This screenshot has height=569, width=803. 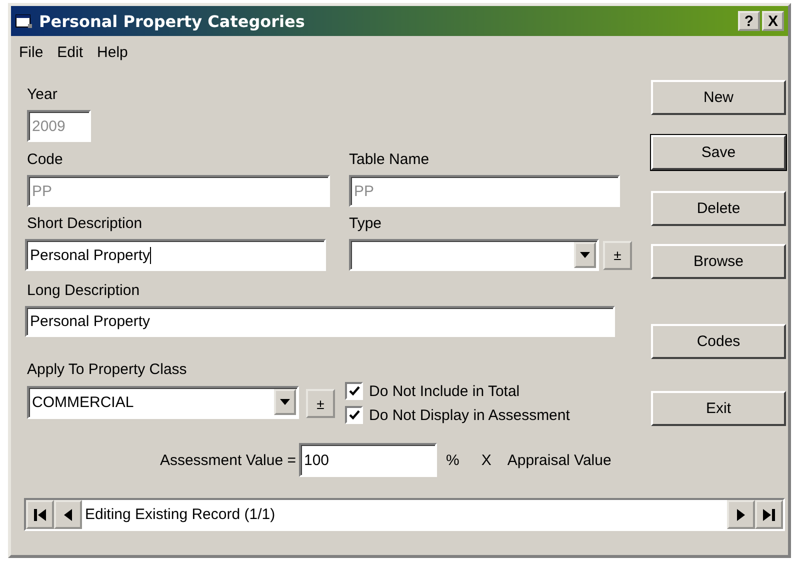 I want to click on field-label: Code, so click(x=45, y=160).